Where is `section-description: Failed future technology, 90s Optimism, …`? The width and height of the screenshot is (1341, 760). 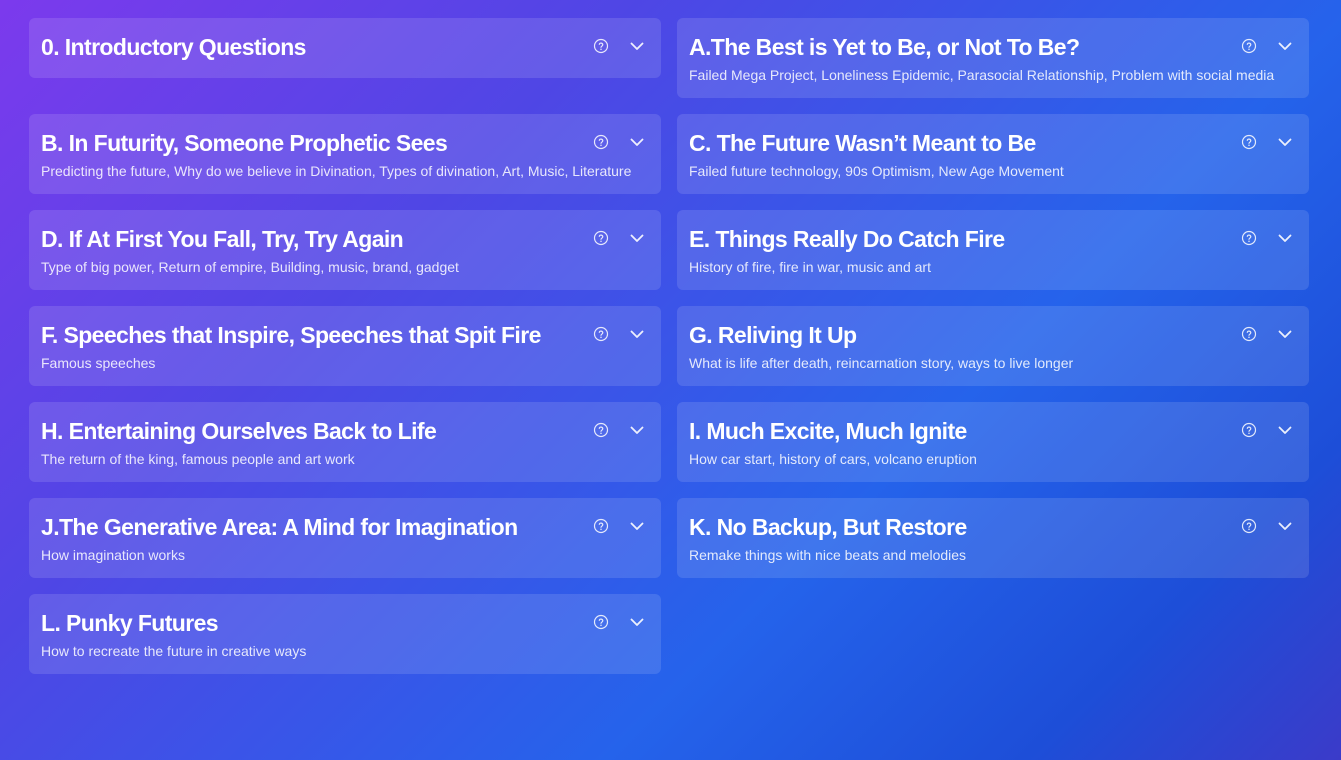 section-description: Failed future technology, 90s Optimism, … is located at coordinates (876, 171).